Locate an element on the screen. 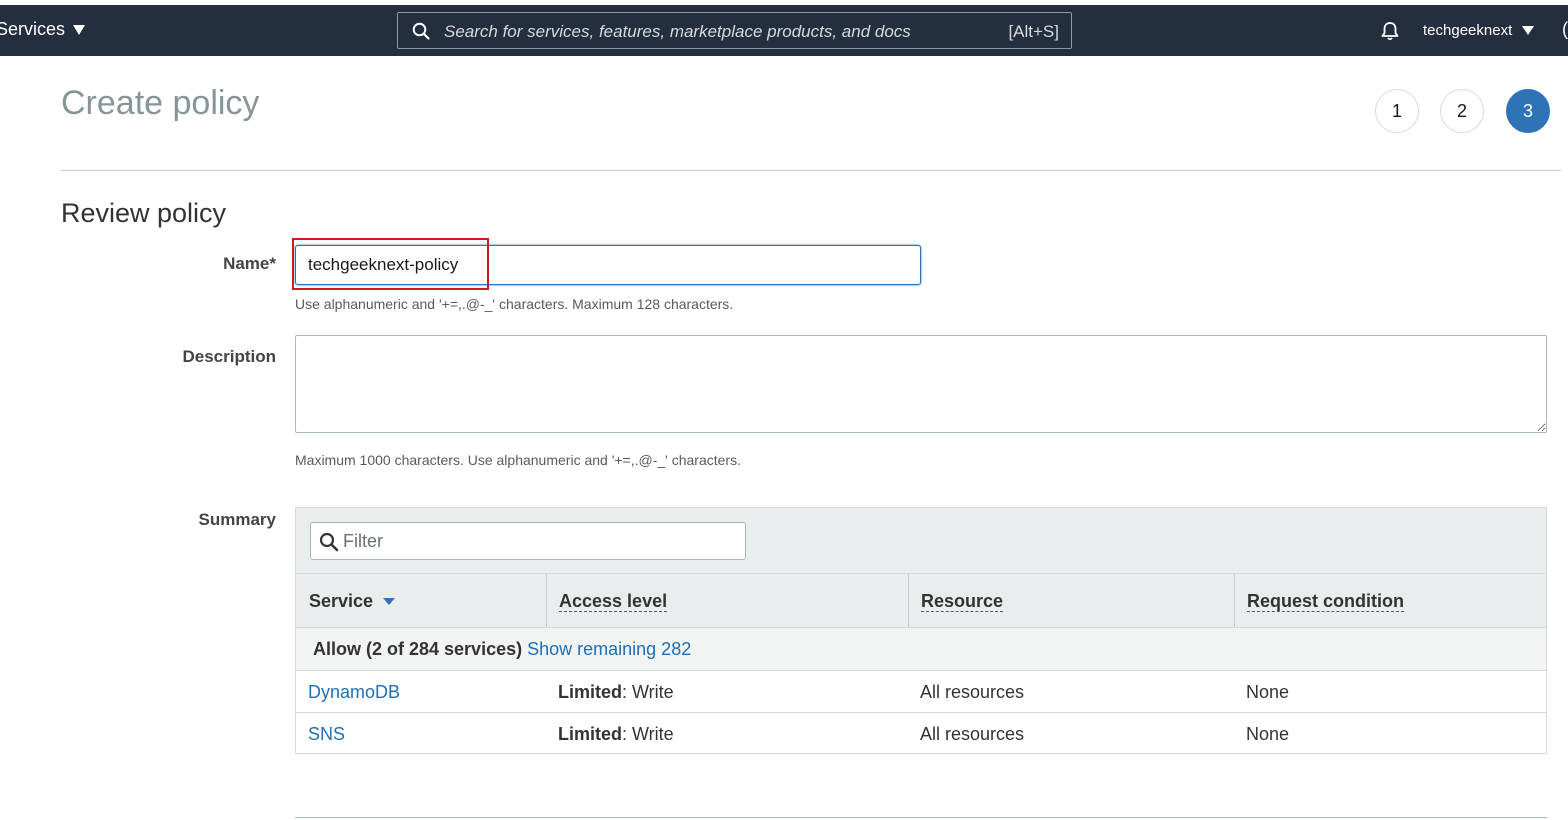 This screenshot has height=820, width=1568. show-remaining-link: Show remaining 282 is located at coordinates (609, 649).